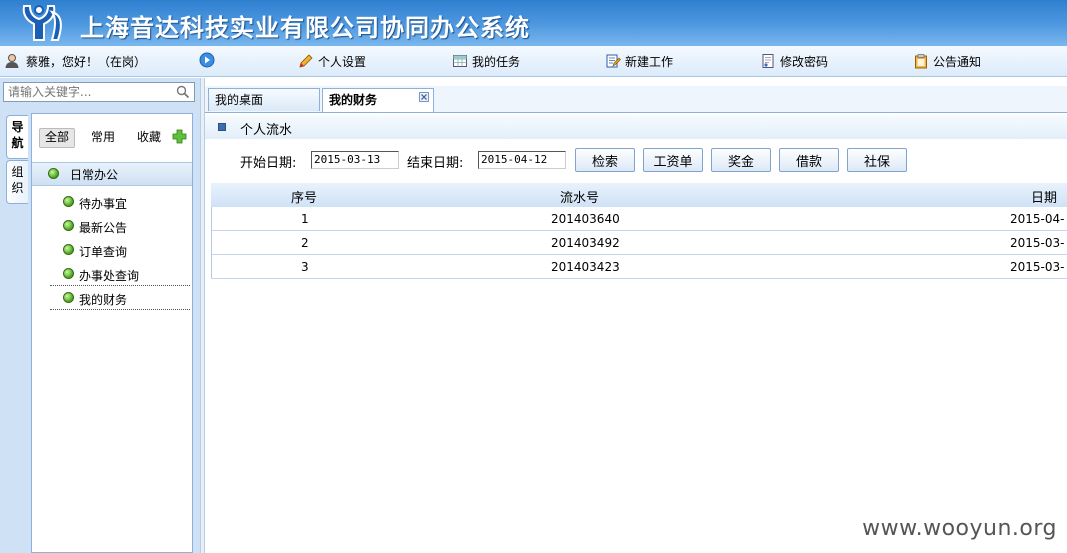 The width and height of the screenshot is (1067, 553). Describe the element at coordinates (605, 160) in the screenshot. I see `search-button: 检索` at that location.